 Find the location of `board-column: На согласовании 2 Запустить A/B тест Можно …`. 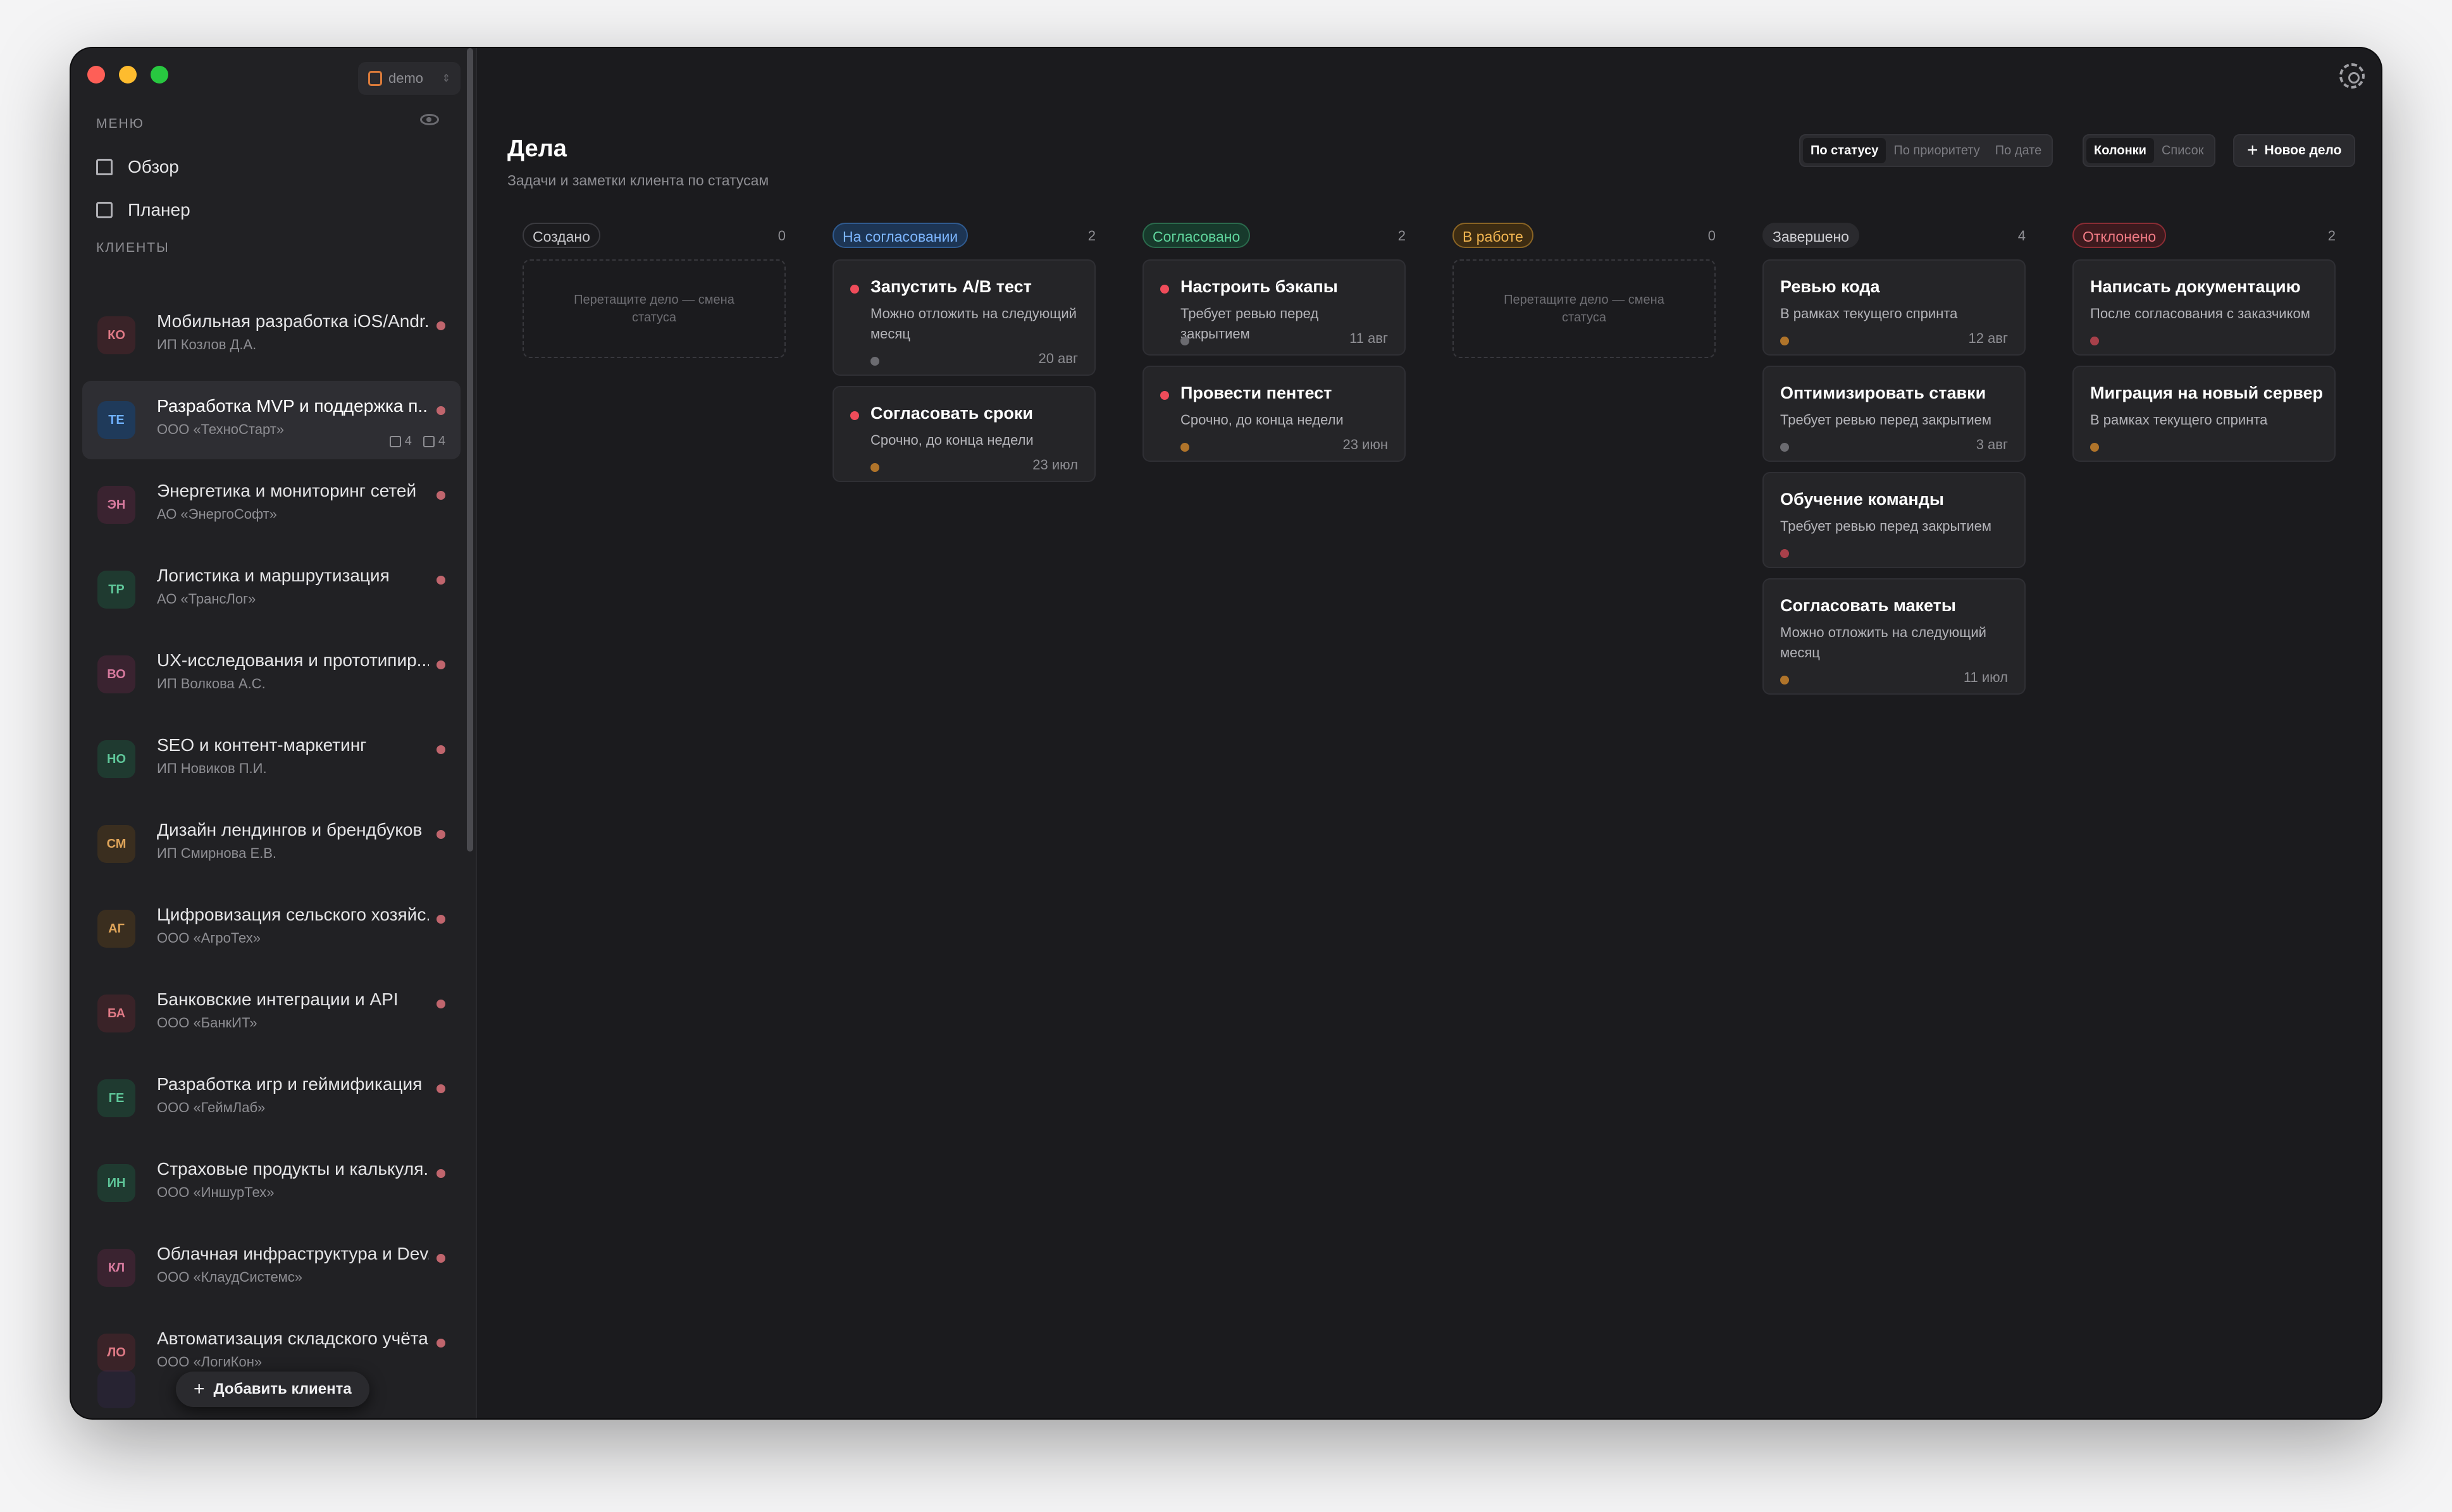

board-column: На согласовании 2 Запустить A/B тест Можно … is located at coordinates (964, 353).